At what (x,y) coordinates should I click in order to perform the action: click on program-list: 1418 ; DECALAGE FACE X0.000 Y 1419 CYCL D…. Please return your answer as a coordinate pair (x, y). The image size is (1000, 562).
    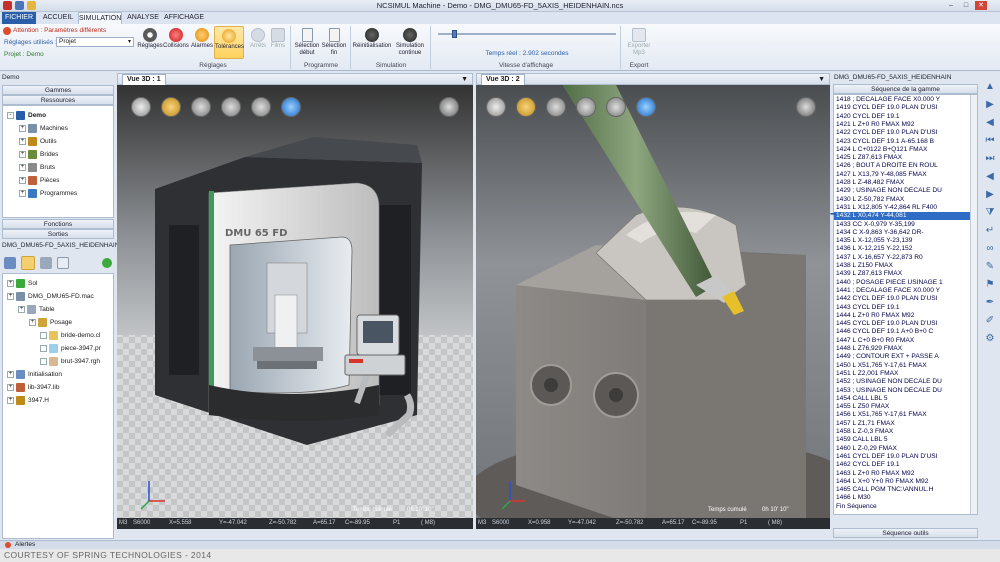
    Looking at the image, I should click on (905, 304).